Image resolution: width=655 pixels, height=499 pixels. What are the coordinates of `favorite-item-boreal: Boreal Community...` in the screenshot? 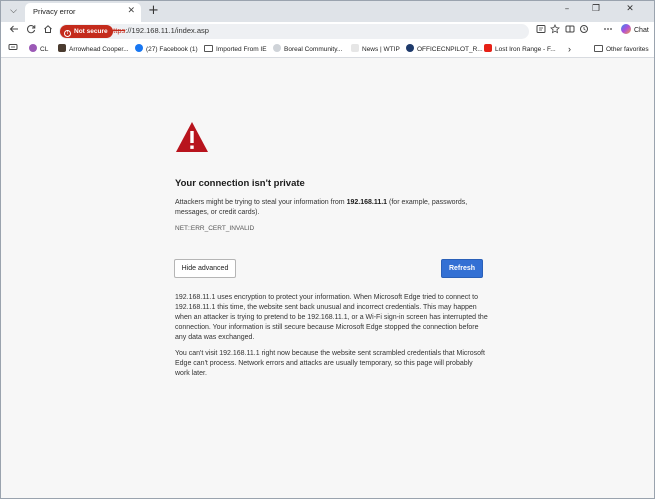 It's located at (307, 49).